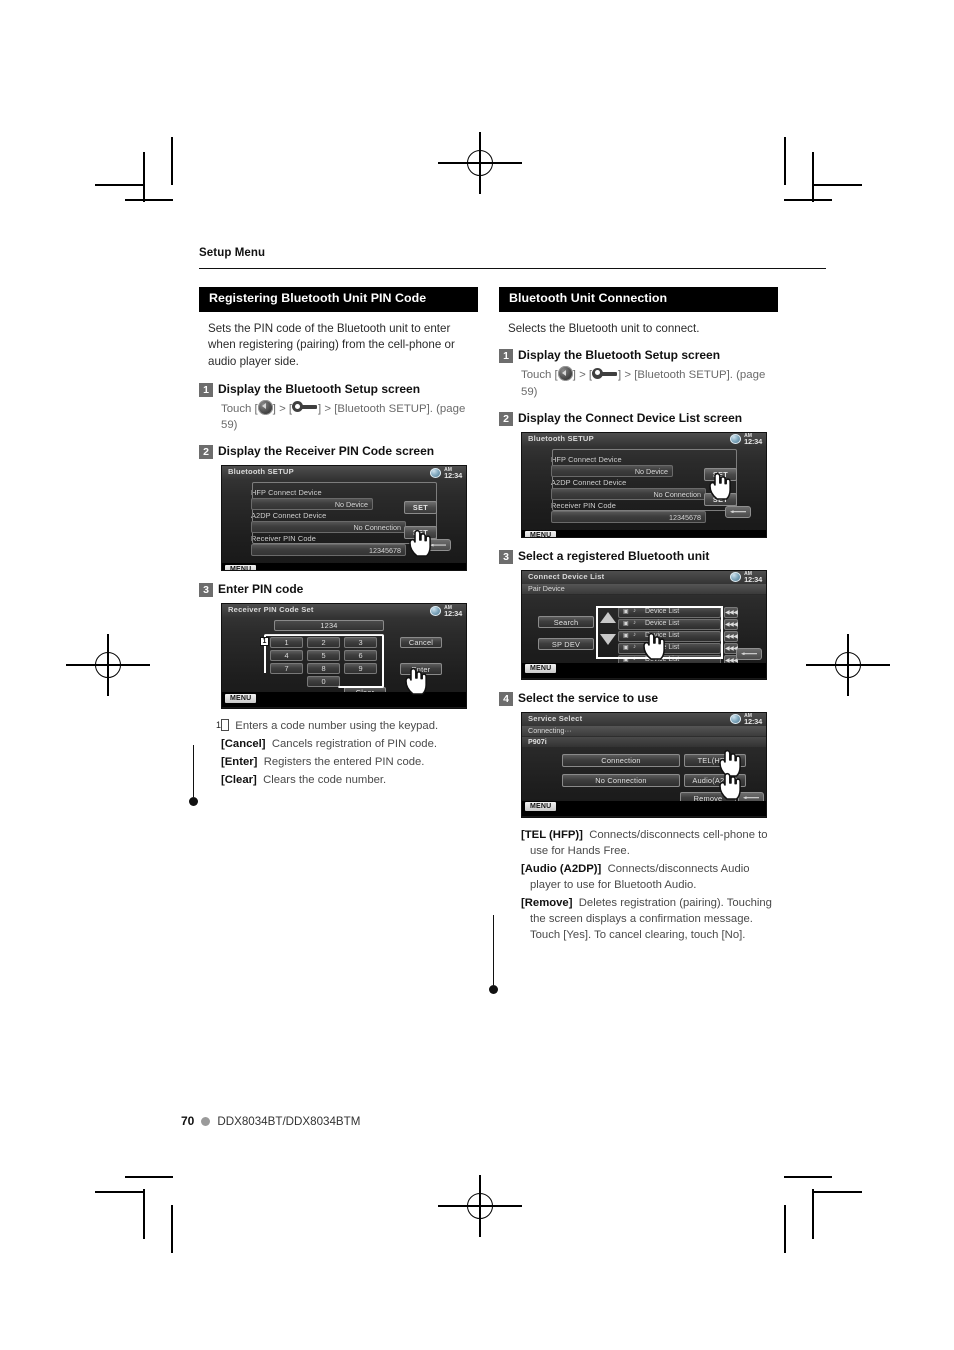 Image resolution: width=954 pixels, height=1350 pixels. I want to click on step-3-left: 3 Enter PIN code, so click(338, 590).